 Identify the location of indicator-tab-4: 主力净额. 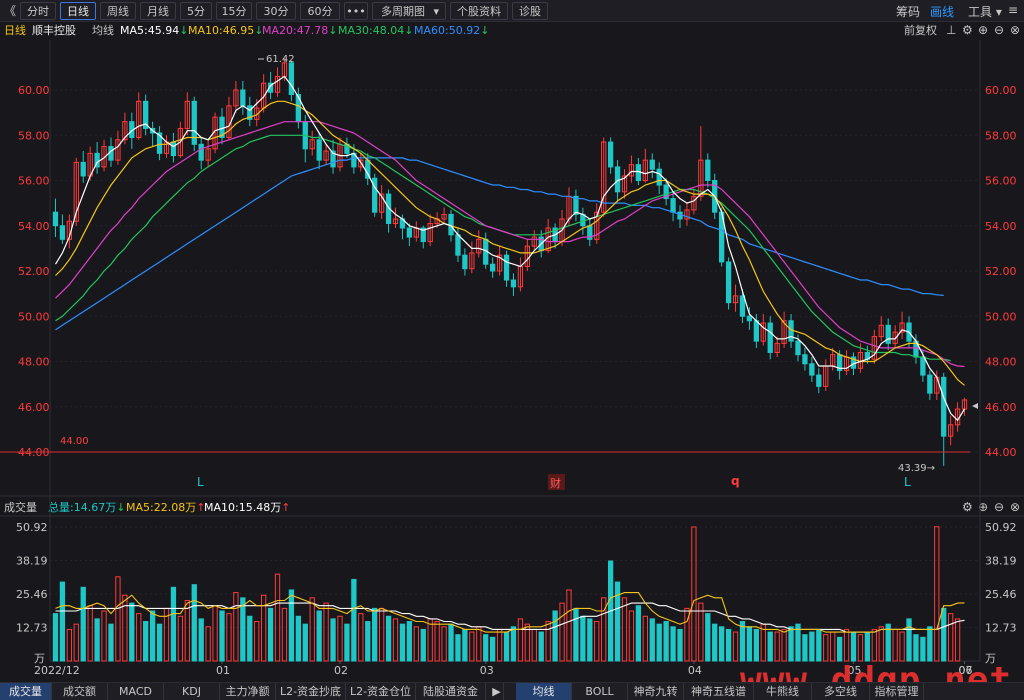
(248, 691).